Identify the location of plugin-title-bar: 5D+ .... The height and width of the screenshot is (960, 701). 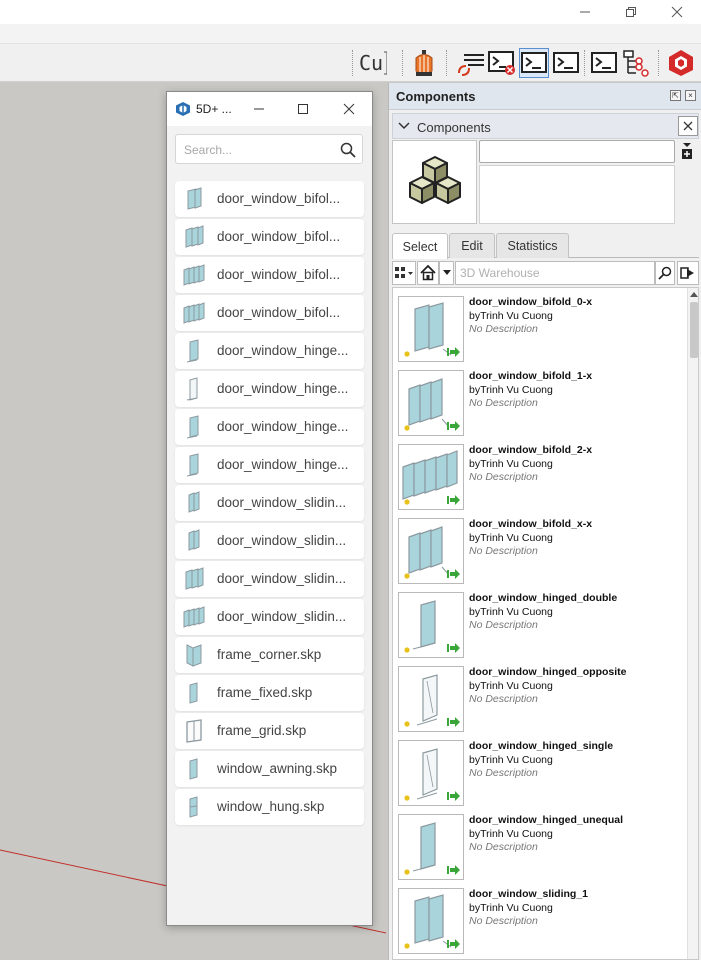
(269, 109).